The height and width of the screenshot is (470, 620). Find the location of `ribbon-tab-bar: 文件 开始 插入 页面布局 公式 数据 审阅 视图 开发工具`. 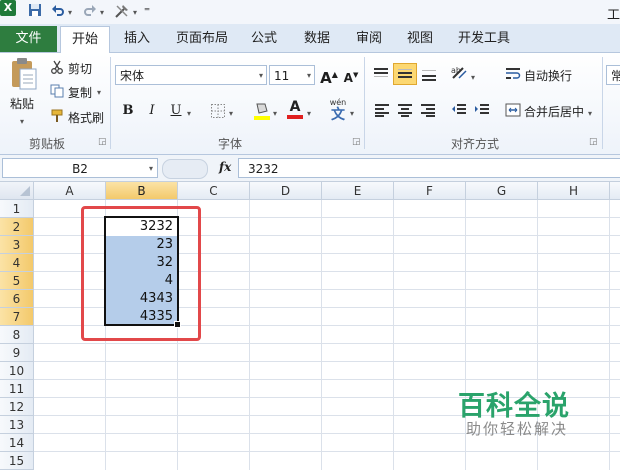

ribbon-tab-bar: 文件 开始 插入 页面布局 公式 数据 审阅 视图 开发工具 is located at coordinates (310, 39).